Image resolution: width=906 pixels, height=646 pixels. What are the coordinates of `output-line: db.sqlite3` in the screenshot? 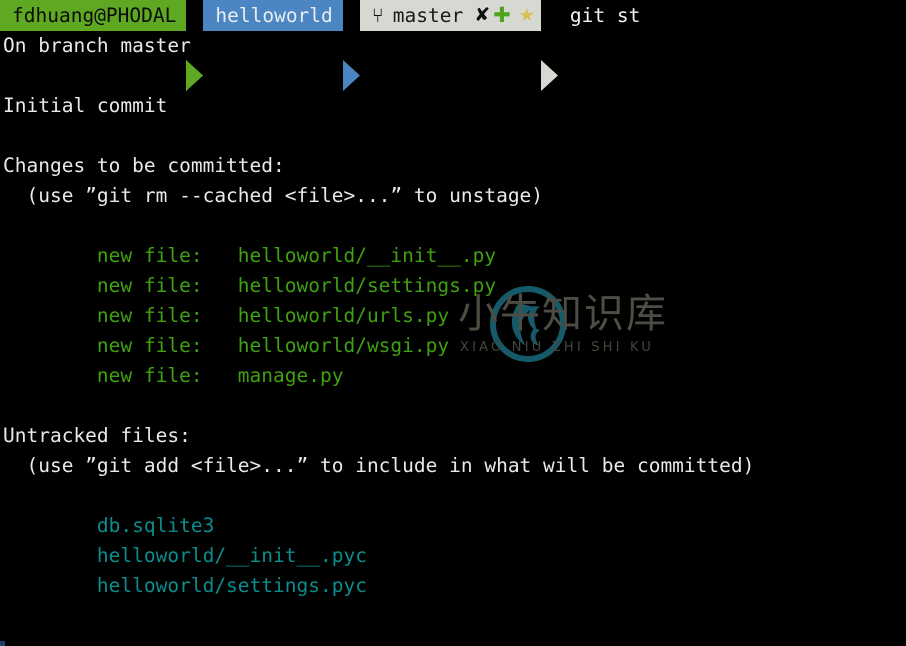 It's located at (109, 525).